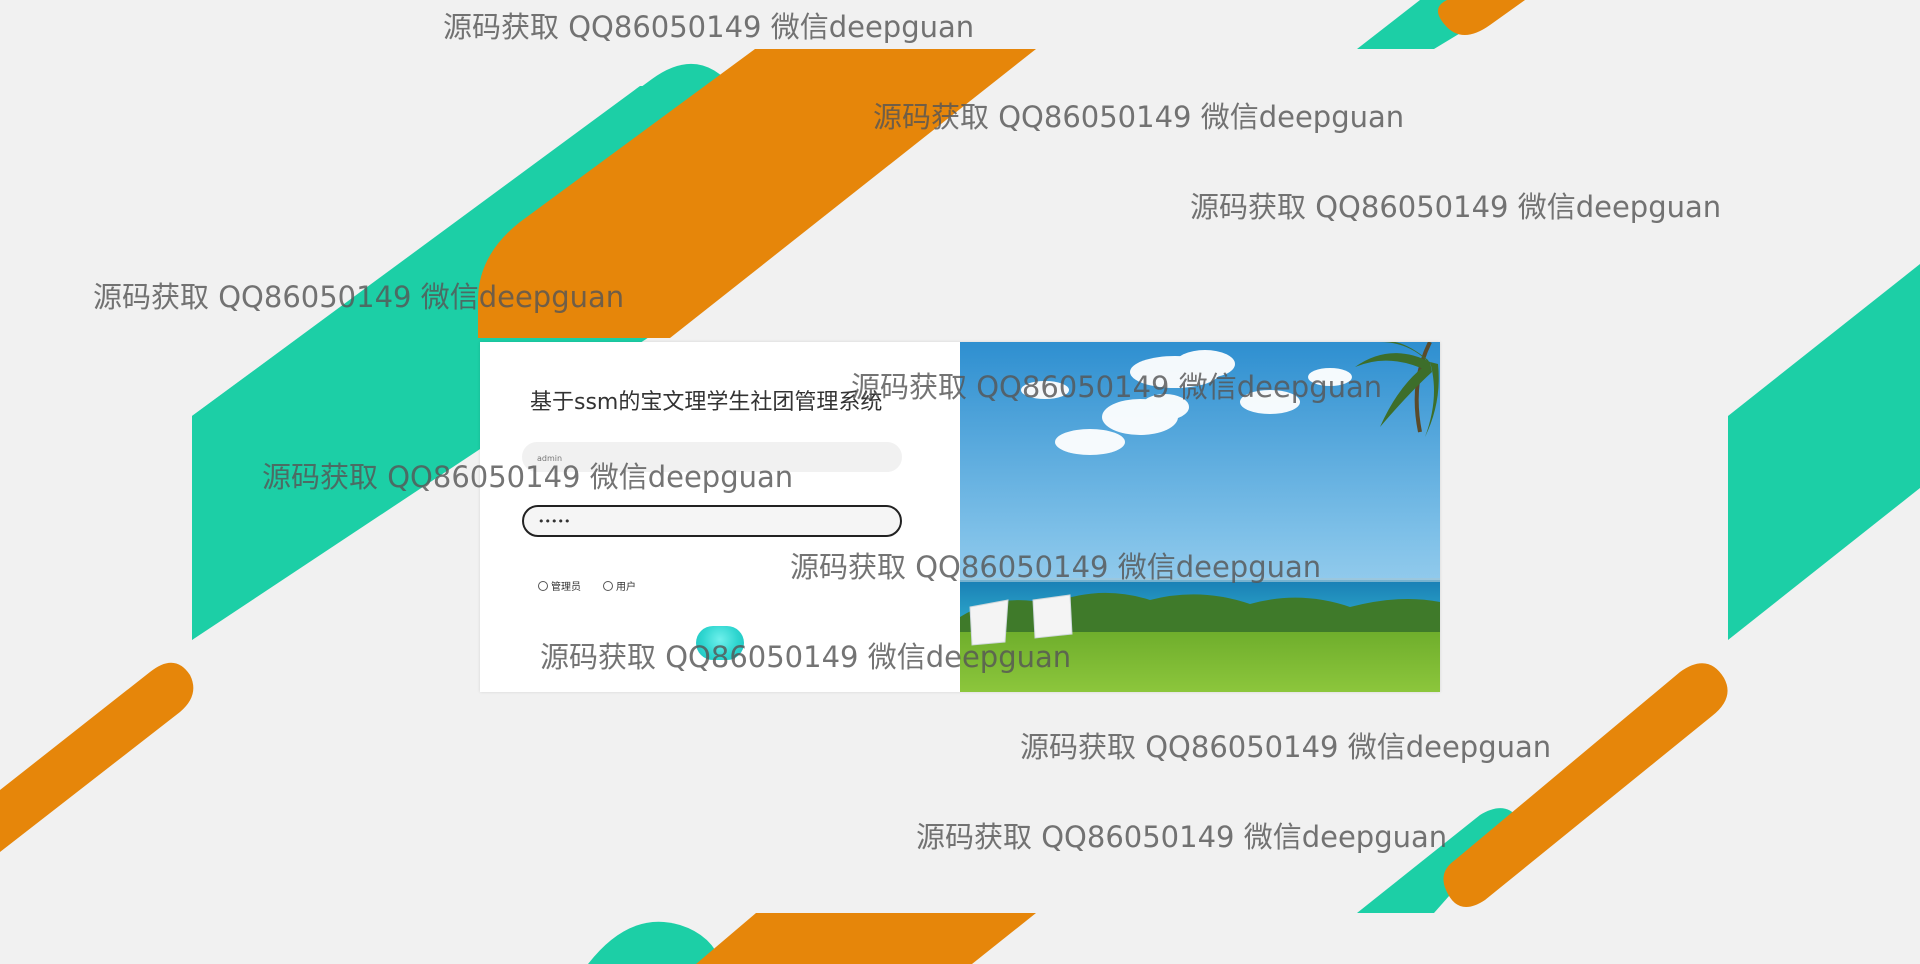 This screenshot has width=1920, height=964. Describe the element at coordinates (757, 193) in the screenshot. I see `orange-diagonal-band` at that location.